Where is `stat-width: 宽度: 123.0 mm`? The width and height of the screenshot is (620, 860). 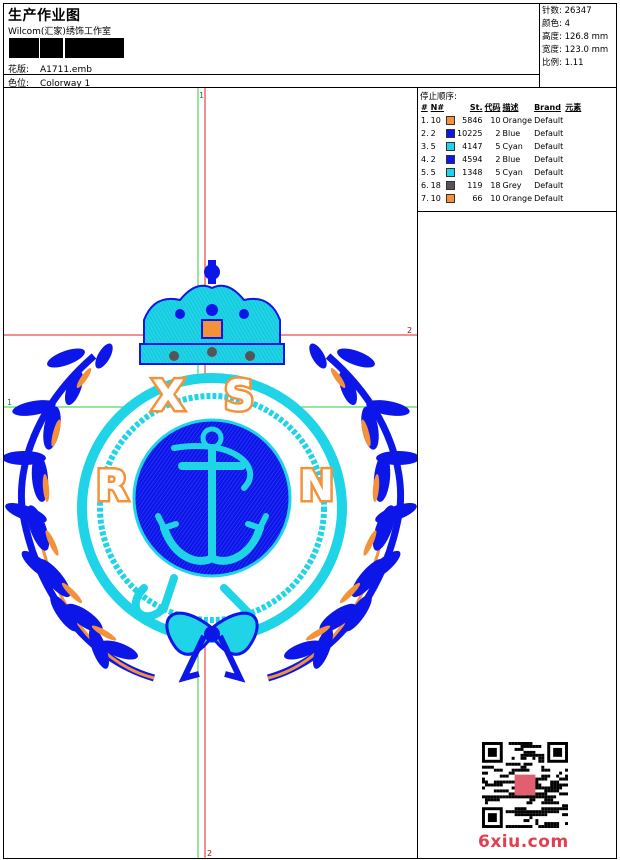 stat-width: 宽度: 123.0 mm is located at coordinates (575, 50).